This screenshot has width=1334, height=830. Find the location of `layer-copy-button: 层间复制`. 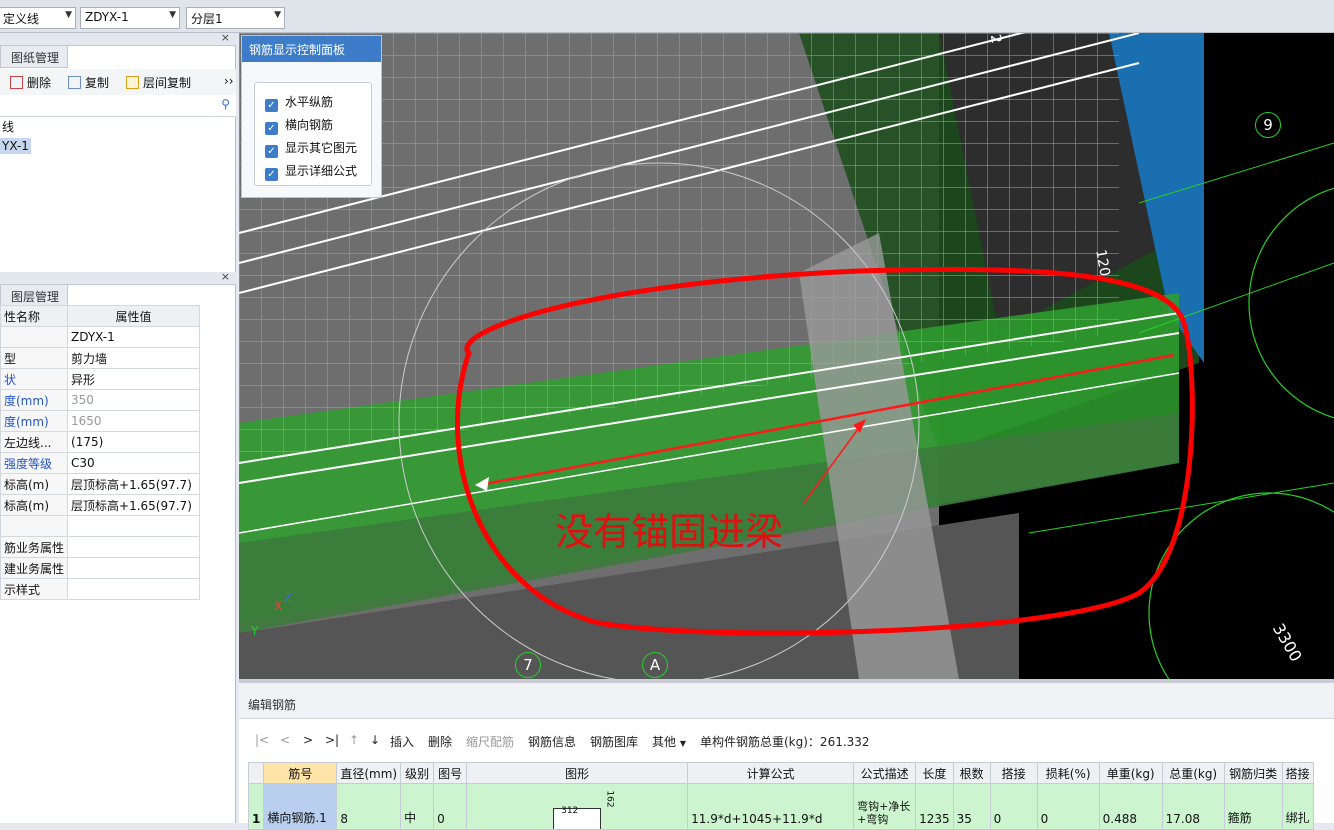

layer-copy-button: 层间复制 is located at coordinates (158, 82).